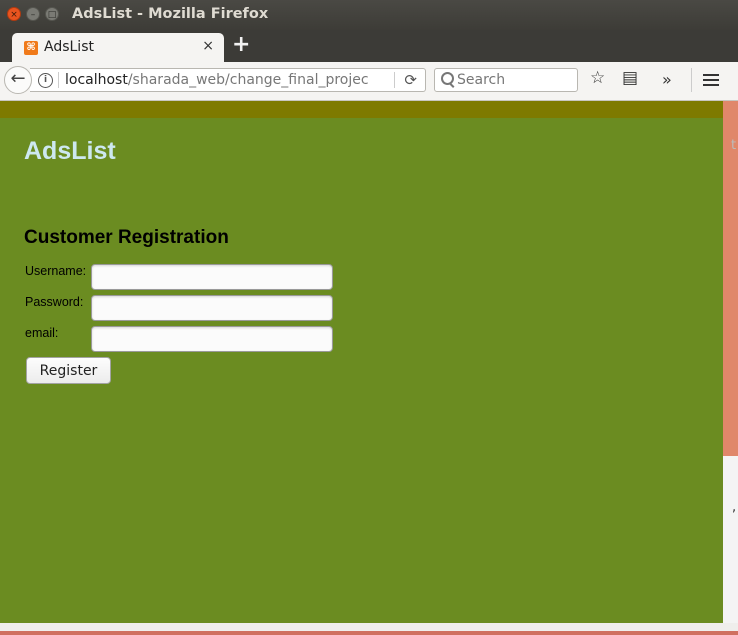 The width and height of the screenshot is (738, 635). What do you see at coordinates (516, 80) in the screenshot?
I see `search-input` at bounding box center [516, 80].